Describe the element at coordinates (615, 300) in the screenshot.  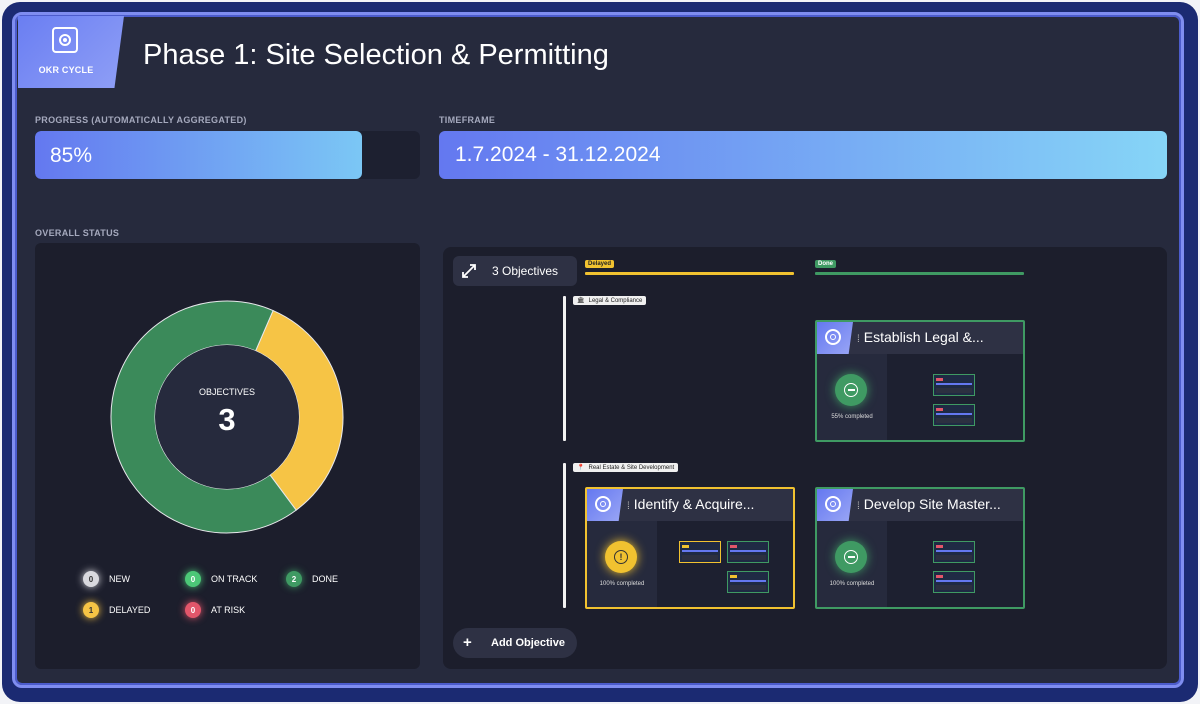
I see `group-label-legal: Legal & Compliance` at that location.